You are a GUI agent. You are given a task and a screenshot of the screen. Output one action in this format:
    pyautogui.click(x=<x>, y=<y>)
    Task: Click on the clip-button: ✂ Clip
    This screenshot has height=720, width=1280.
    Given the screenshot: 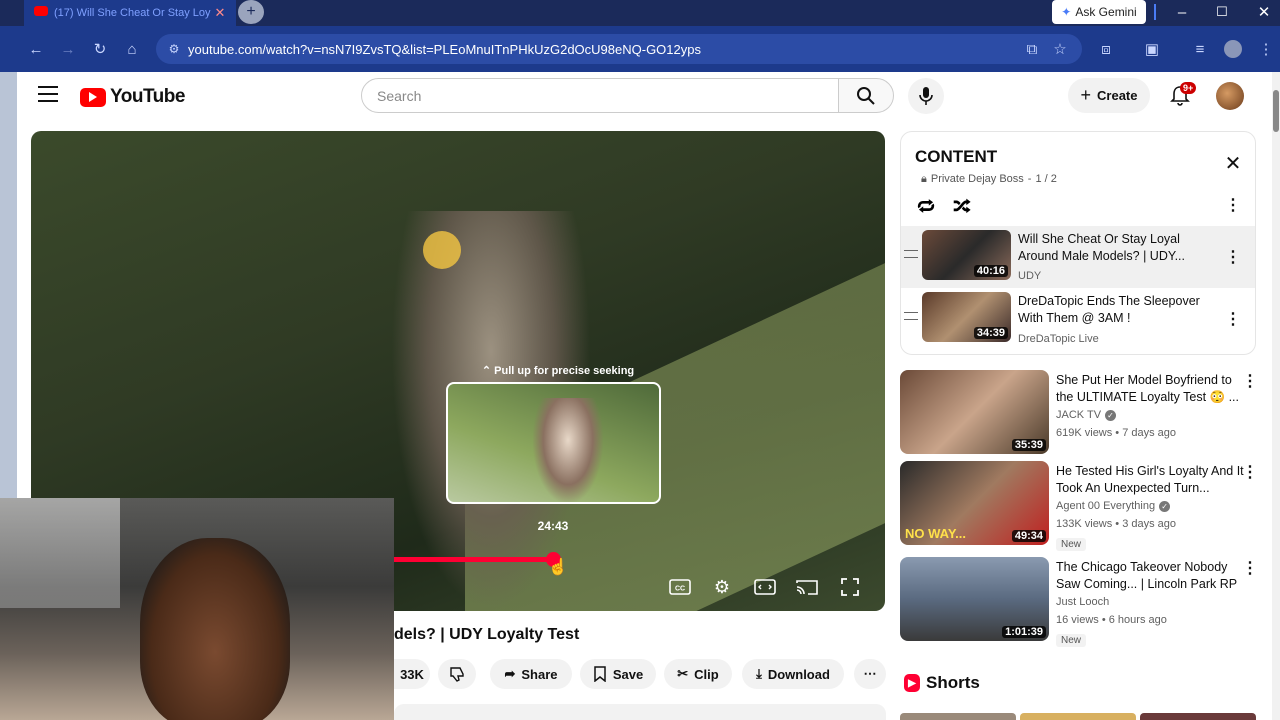 What is the action you would take?
    pyautogui.click(x=698, y=674)
    